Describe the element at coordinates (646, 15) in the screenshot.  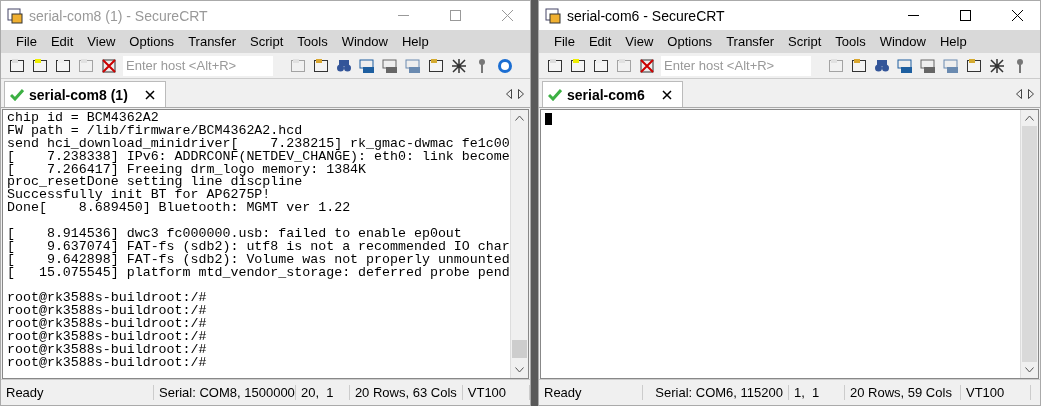
I see `window-title: serial-com6 - SecureCRT` at that location.